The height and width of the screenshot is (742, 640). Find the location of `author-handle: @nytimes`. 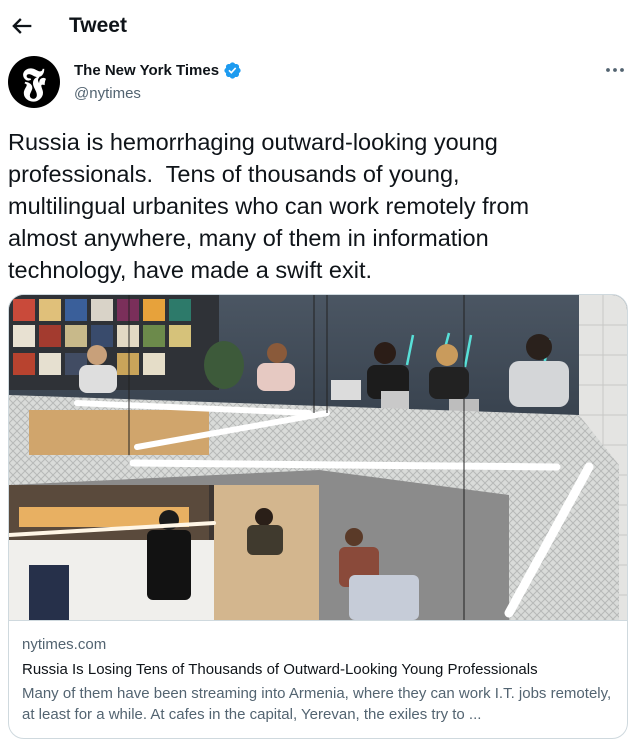

author-handle: @nytimes is located at coordinates (107, 93).